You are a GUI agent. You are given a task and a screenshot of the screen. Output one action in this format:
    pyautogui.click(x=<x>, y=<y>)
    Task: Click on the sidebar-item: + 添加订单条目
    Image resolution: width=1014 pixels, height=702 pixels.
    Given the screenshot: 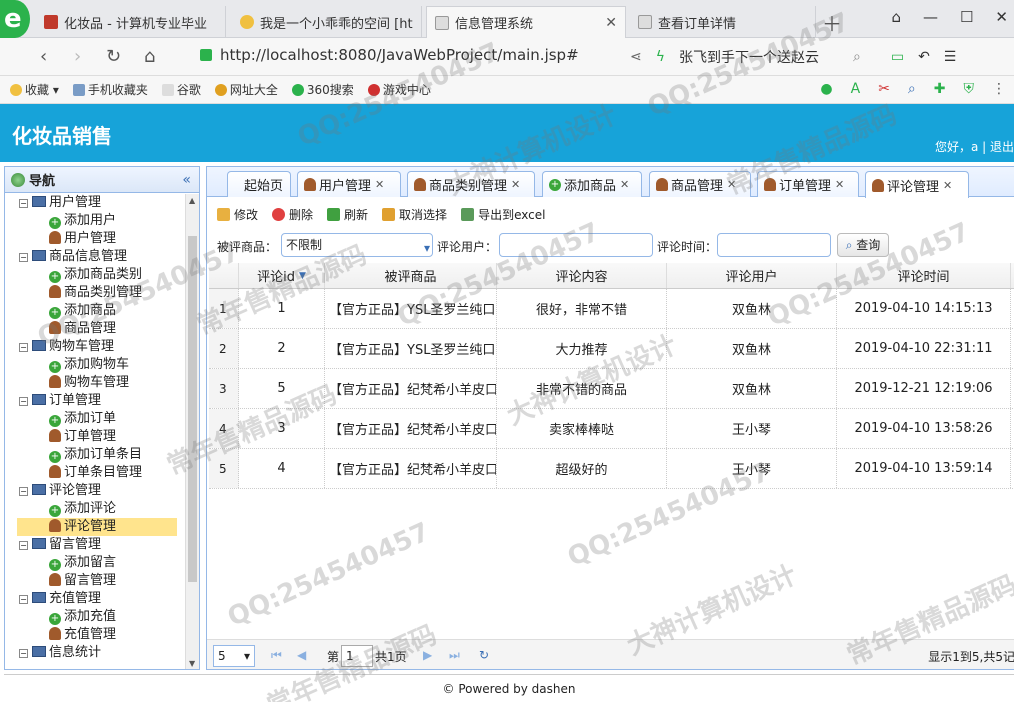 What is the action you would take?
    pyautogui.click(x=95, y=455)
    